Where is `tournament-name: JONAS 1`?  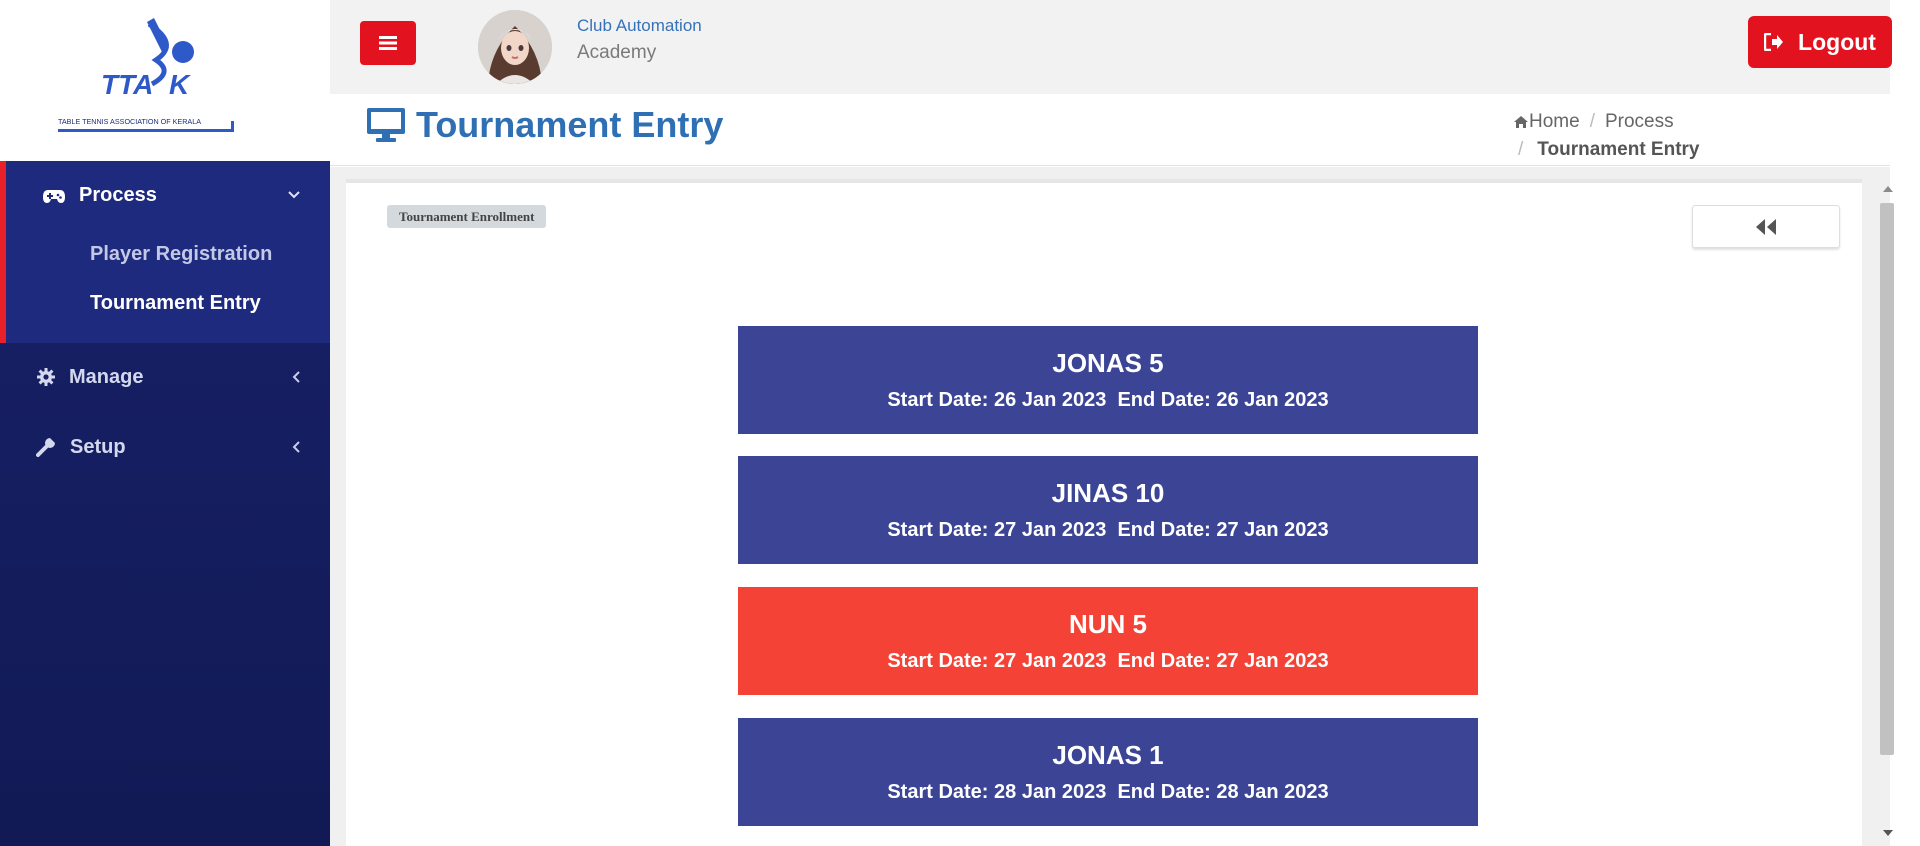 tournament-name: JONAS 1 is located at coordinates (1108, 755).